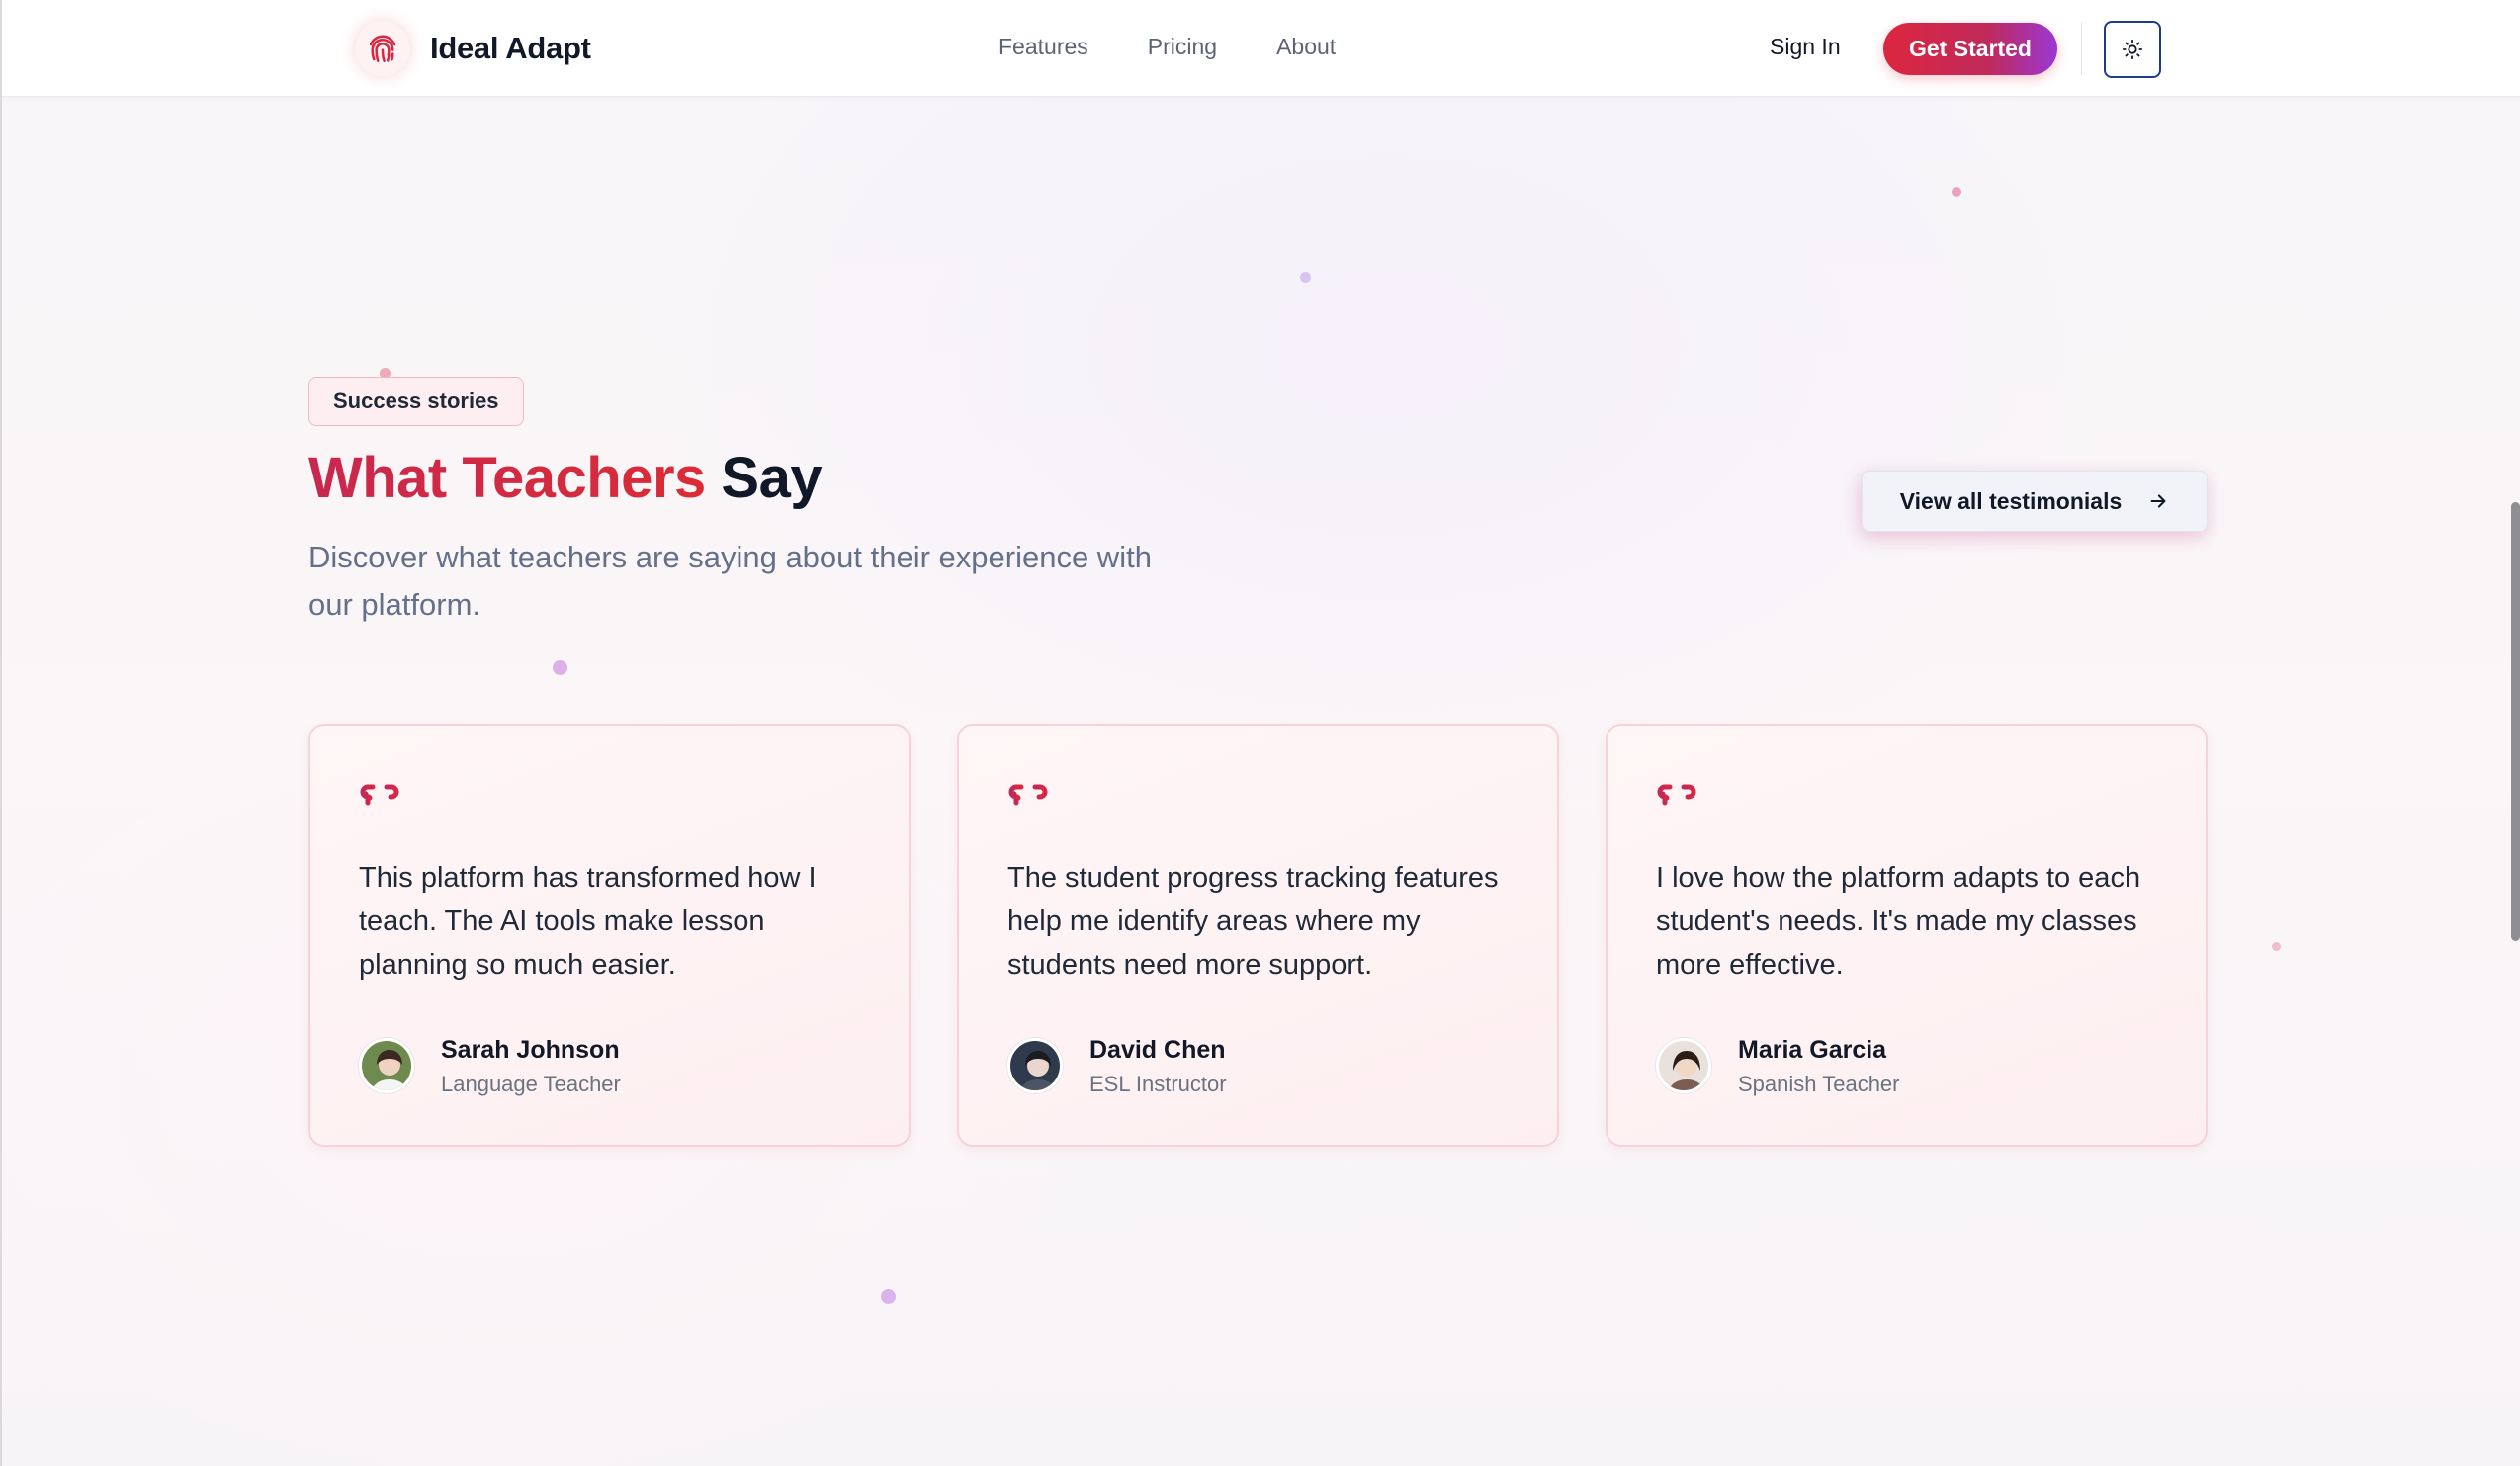  What do you see at coordinates (1805, 47) in the screenshot?
I see `sign-in-link: Sign In` at bounding box center [1805, 47].